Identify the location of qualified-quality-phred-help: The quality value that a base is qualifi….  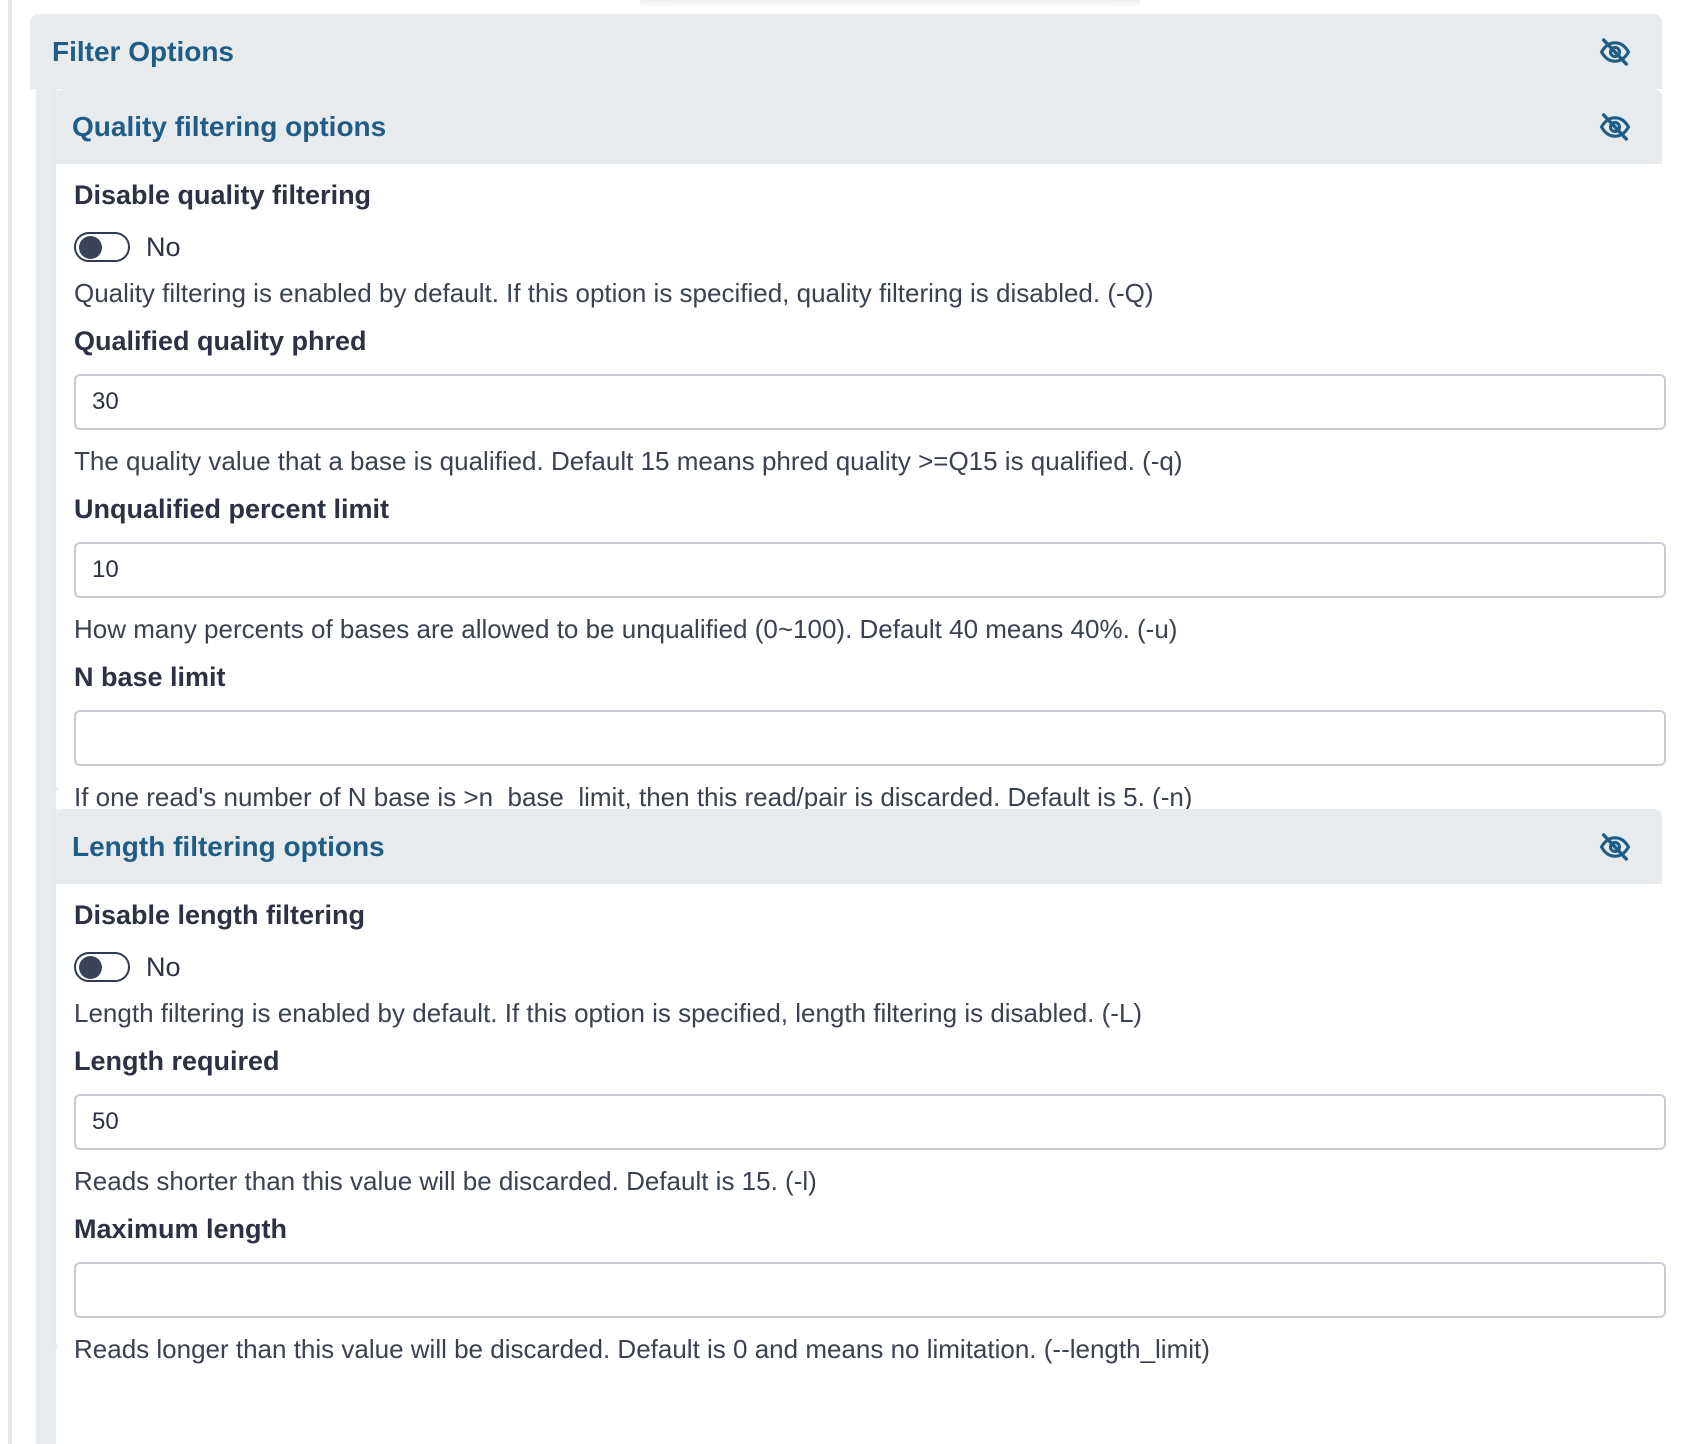
(628, 461).